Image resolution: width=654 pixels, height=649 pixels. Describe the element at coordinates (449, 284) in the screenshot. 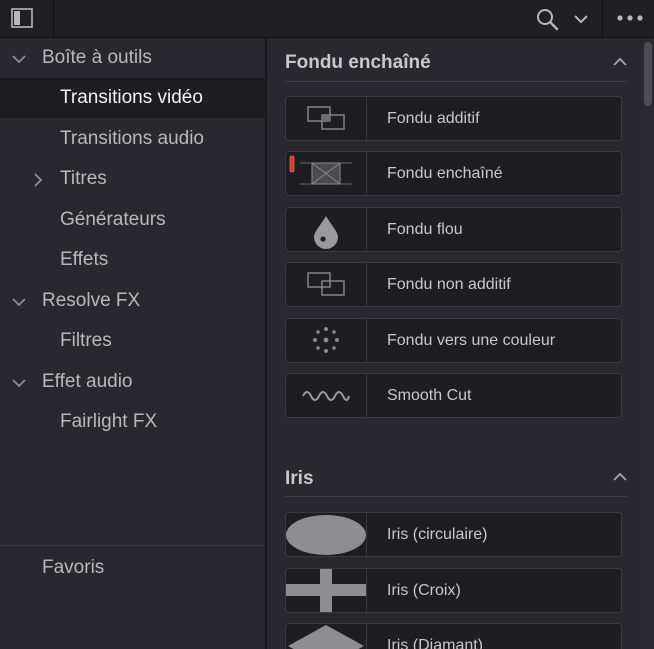

I see `effect-label: Fondu non additif` at that location.